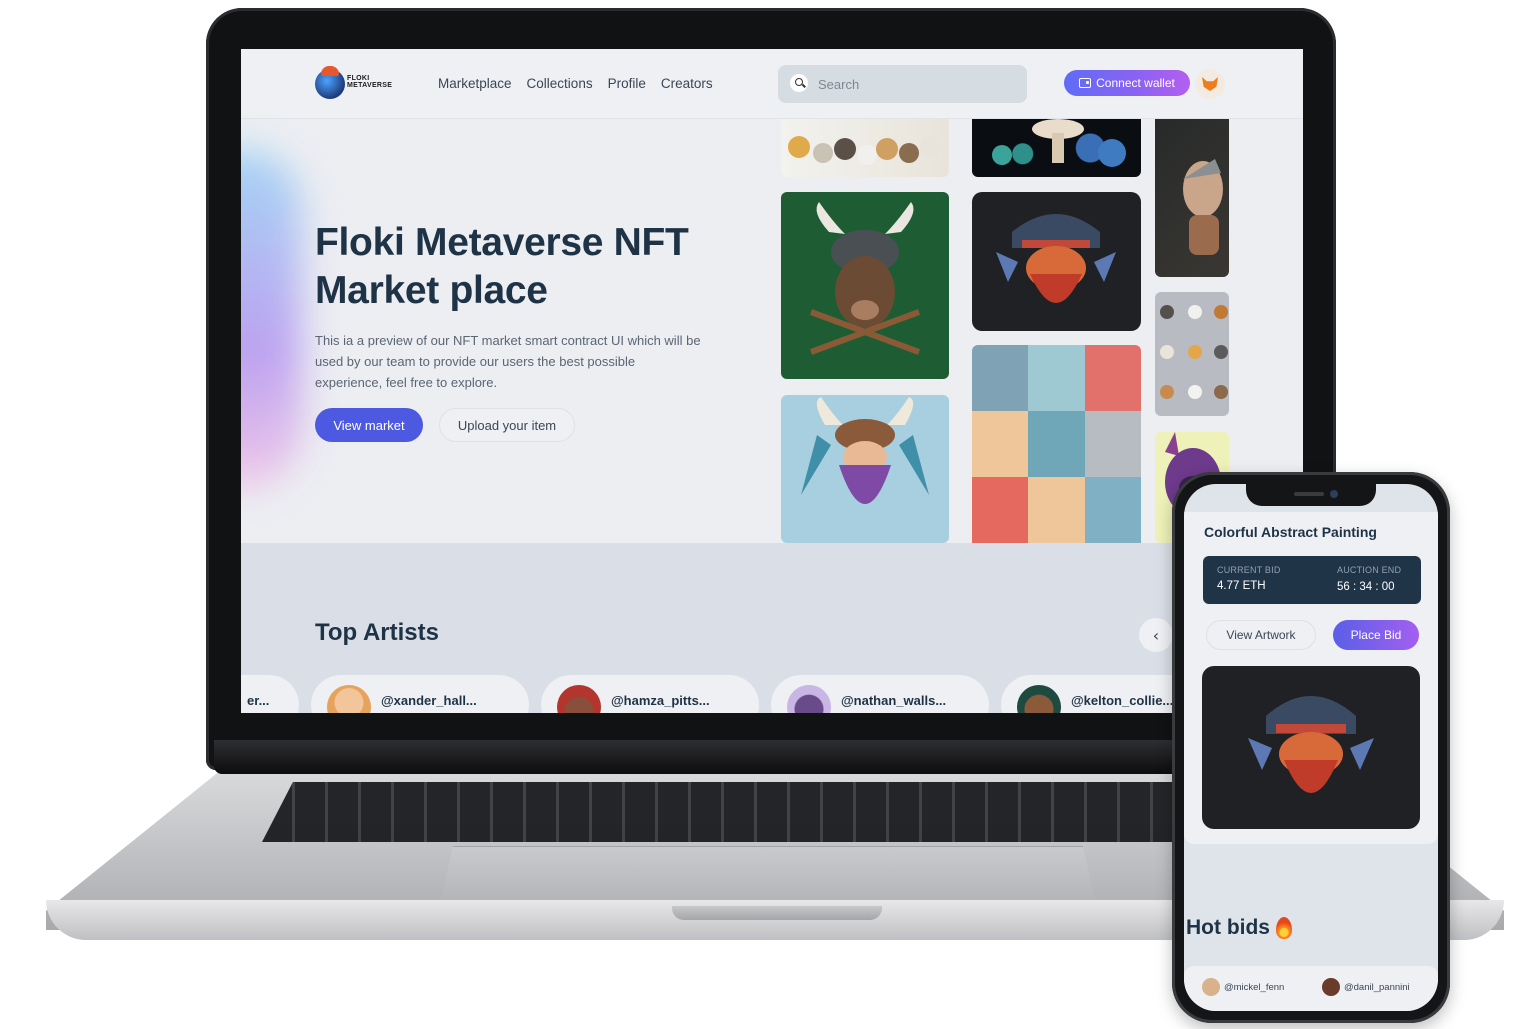  What do you see at coordinates (687, 83) in the screenshot?
I see `nav-link-creators: Creators` at bounding box center [687, 83].